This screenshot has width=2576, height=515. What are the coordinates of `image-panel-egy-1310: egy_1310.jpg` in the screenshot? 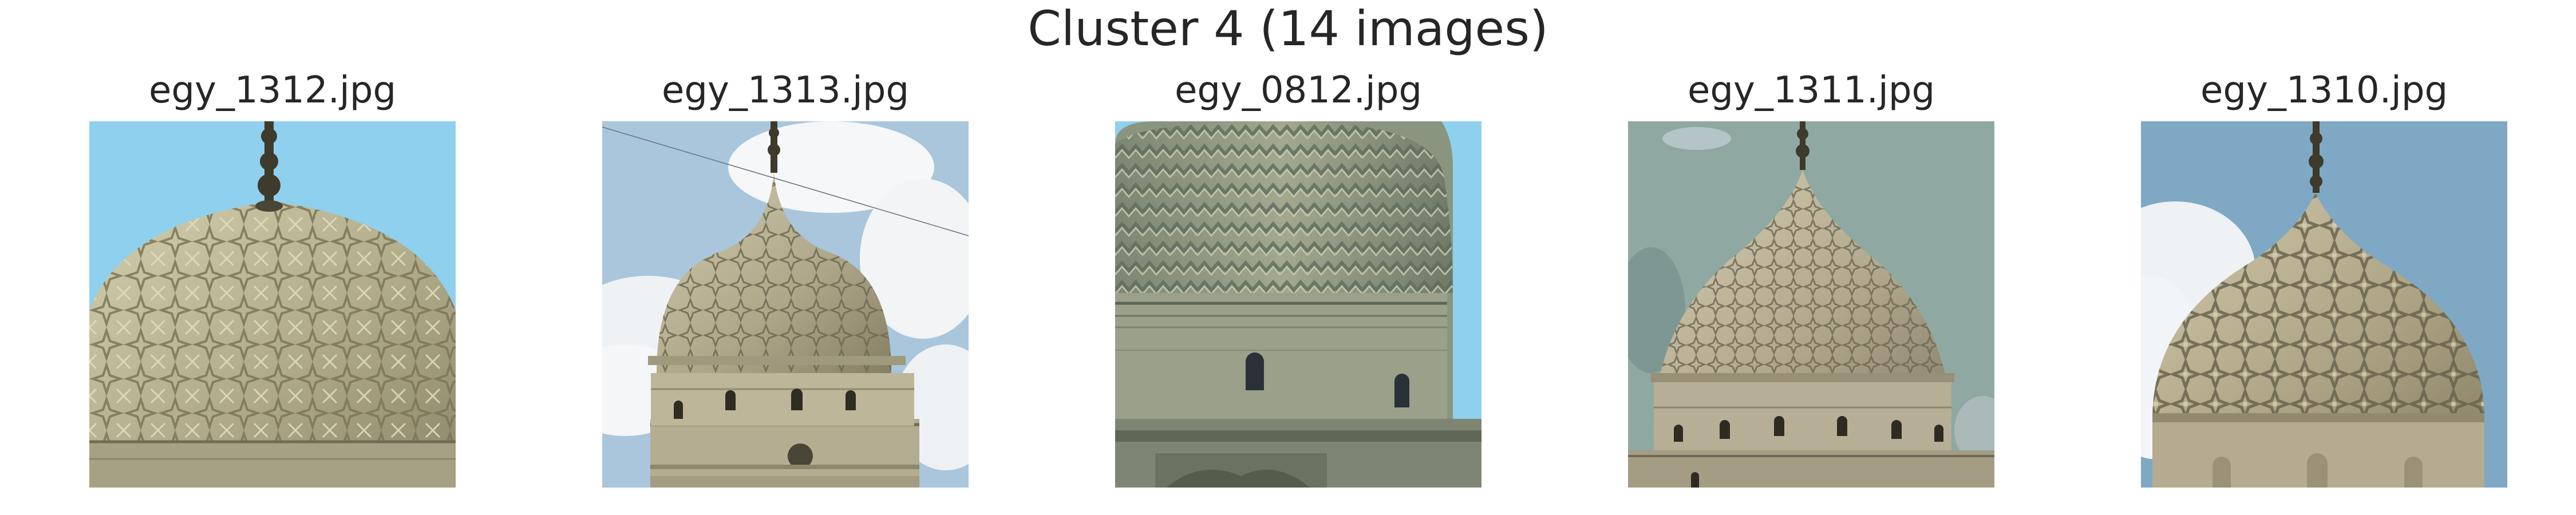 It's located at (2324, 280).